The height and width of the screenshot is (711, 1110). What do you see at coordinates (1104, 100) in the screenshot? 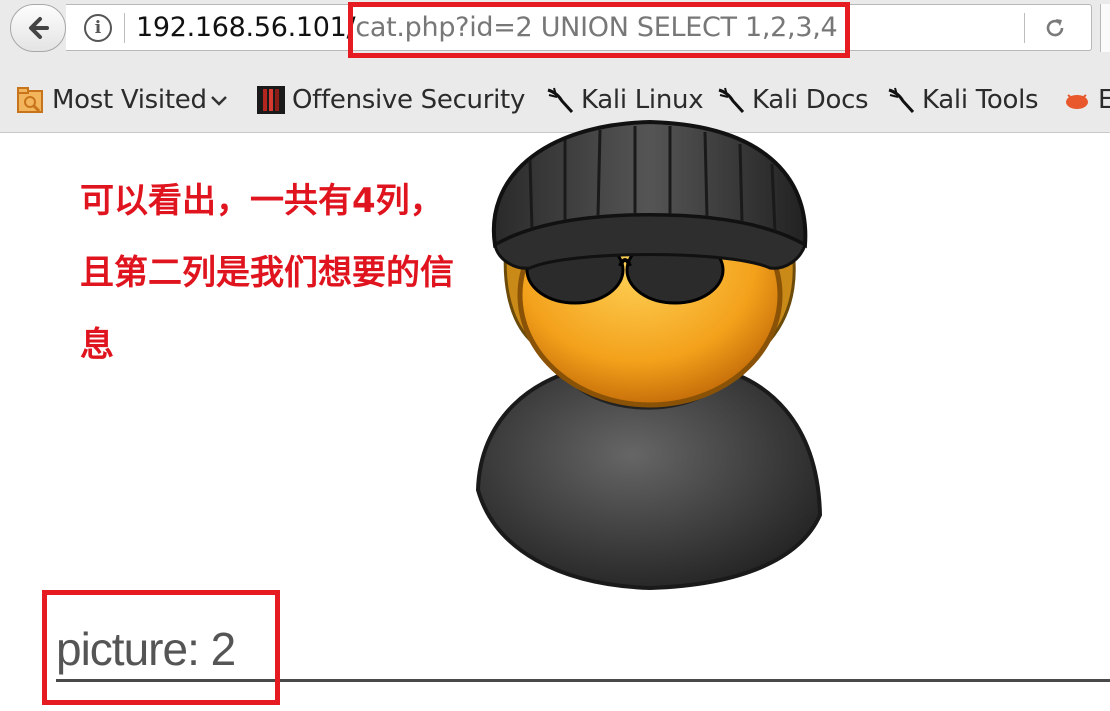
I see `bookmark-label: E` at bounding box center [1104, 100].